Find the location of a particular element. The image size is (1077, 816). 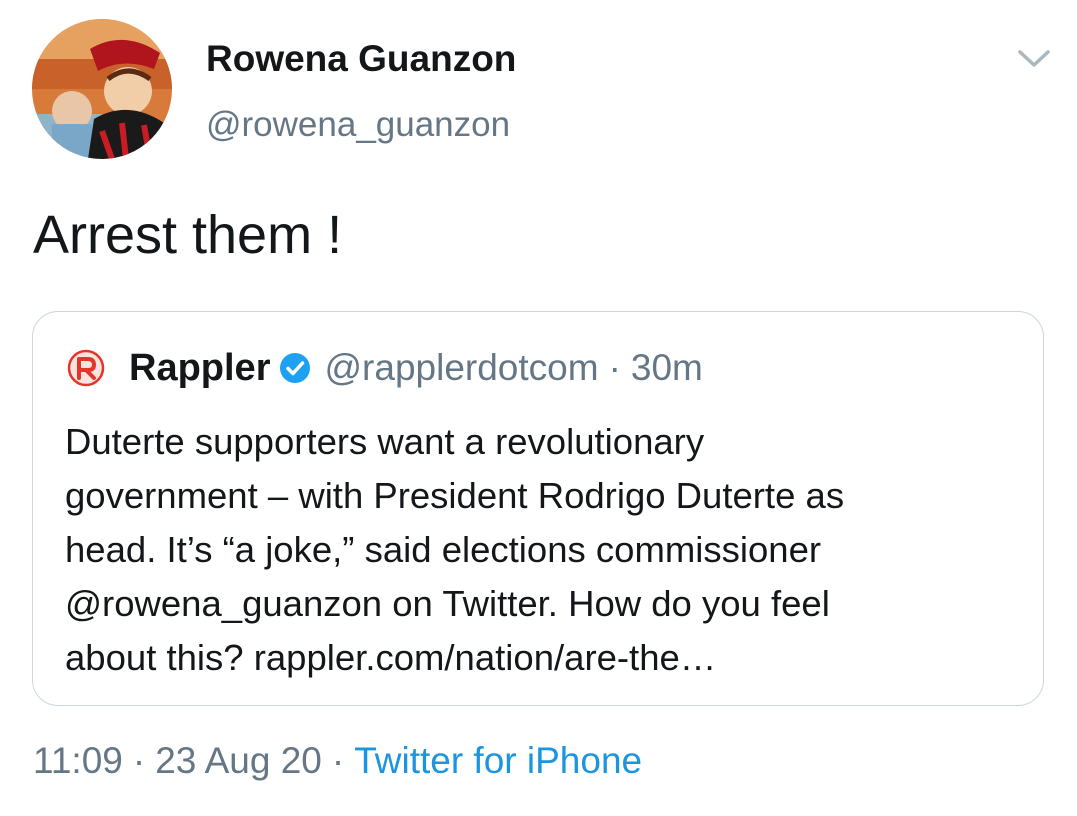

quoted-author-handle: @rapplerdotcom is located at coordinates (461, 368).